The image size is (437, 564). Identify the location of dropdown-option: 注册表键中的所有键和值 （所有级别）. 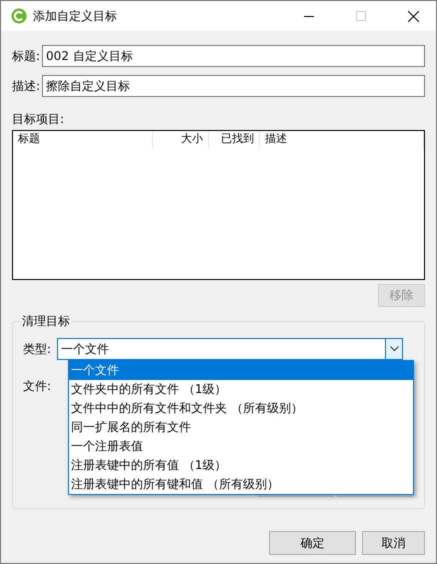
(241, 484).